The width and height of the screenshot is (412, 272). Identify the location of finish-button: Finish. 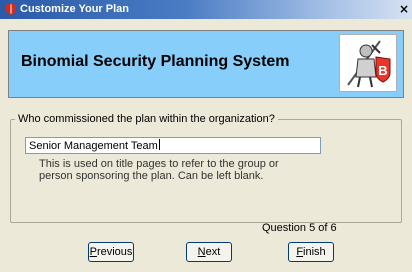
(311, 252).